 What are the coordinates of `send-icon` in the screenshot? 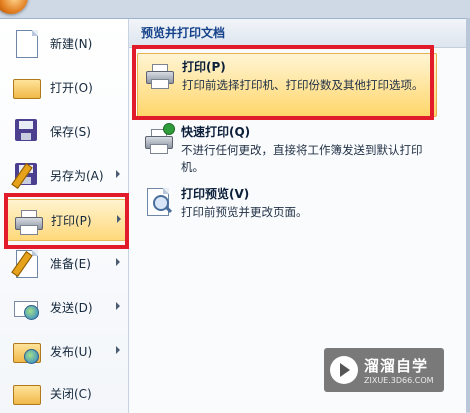 It's located at (26, 307).